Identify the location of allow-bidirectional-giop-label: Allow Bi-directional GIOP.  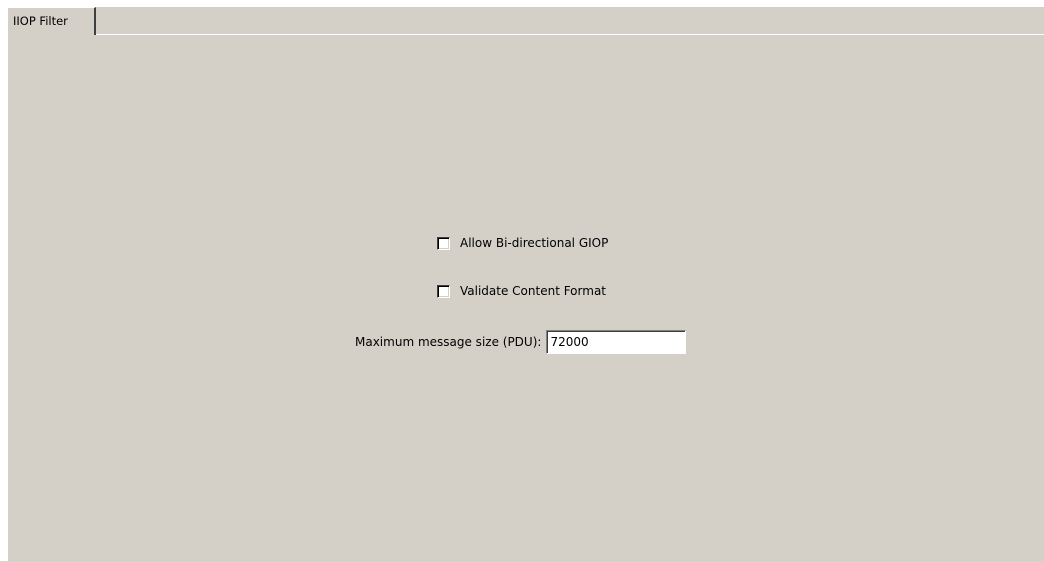
(534, 243).